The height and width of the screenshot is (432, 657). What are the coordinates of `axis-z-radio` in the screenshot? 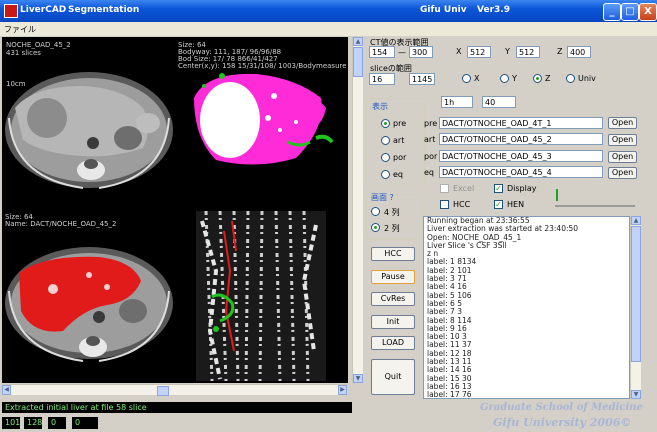 It's located at (537, 78).